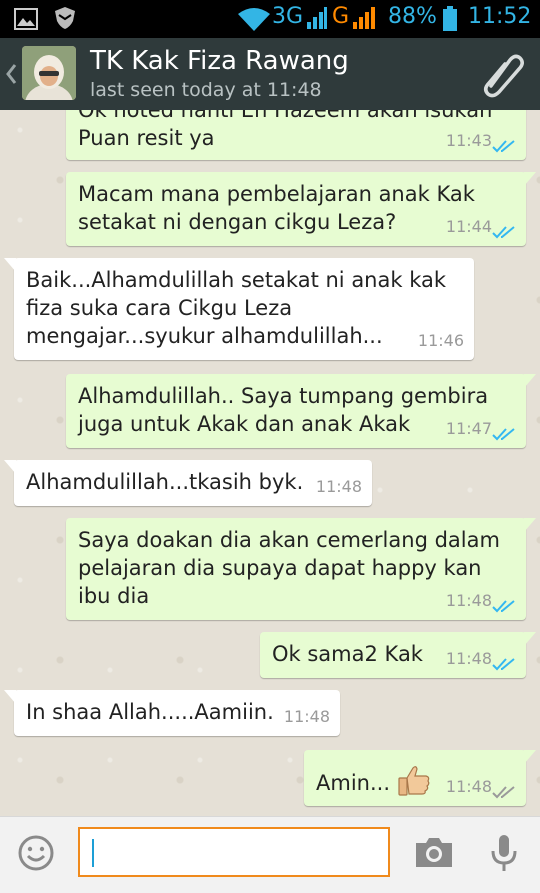 This screenshot has width=540, height=893. I want to click on back-button, so click(41, 74).